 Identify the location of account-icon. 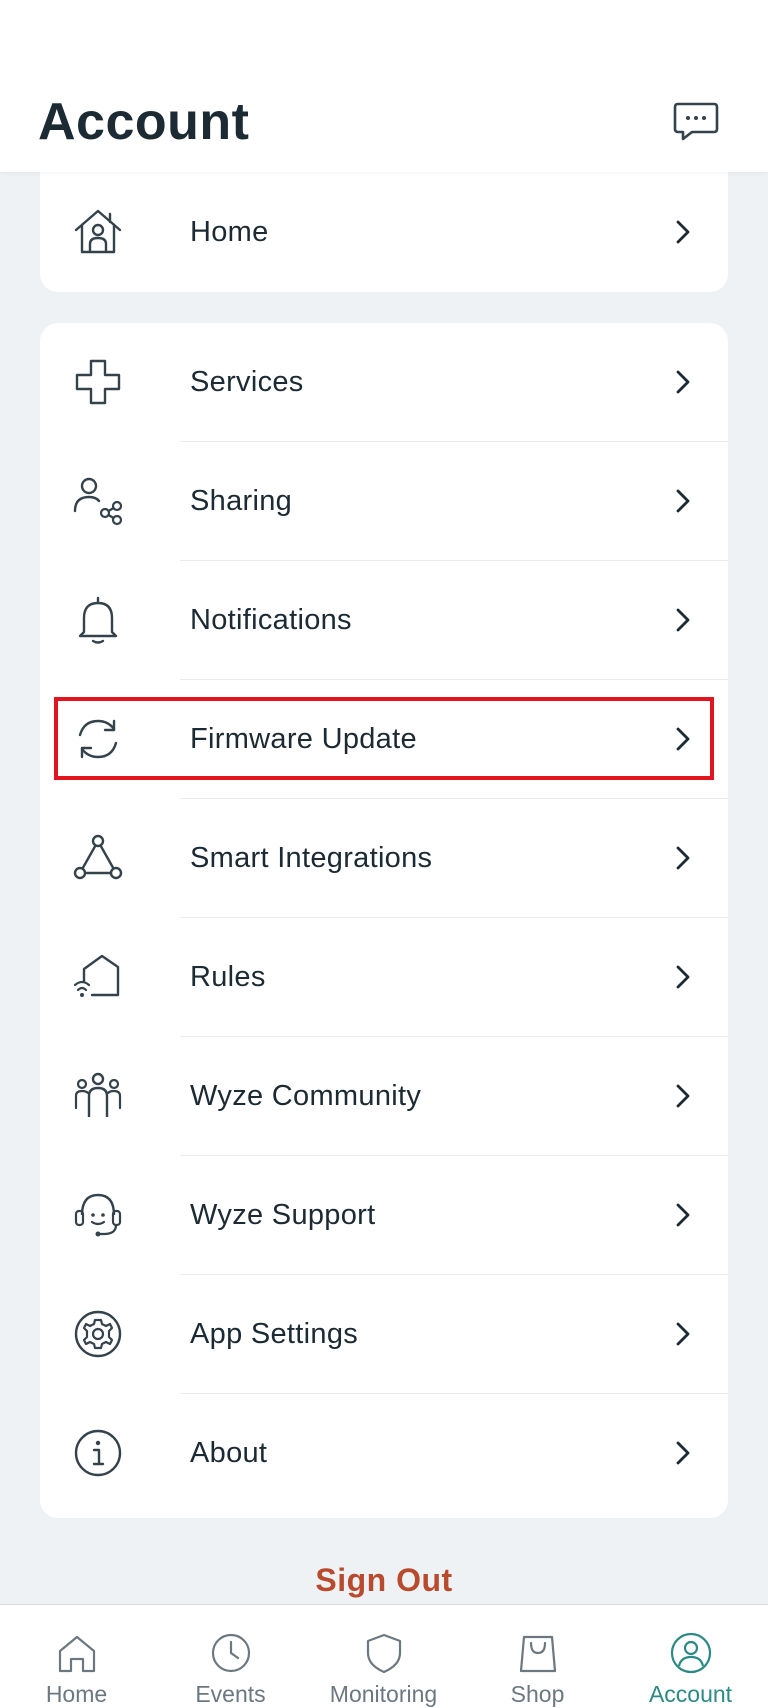
(690, 1653).